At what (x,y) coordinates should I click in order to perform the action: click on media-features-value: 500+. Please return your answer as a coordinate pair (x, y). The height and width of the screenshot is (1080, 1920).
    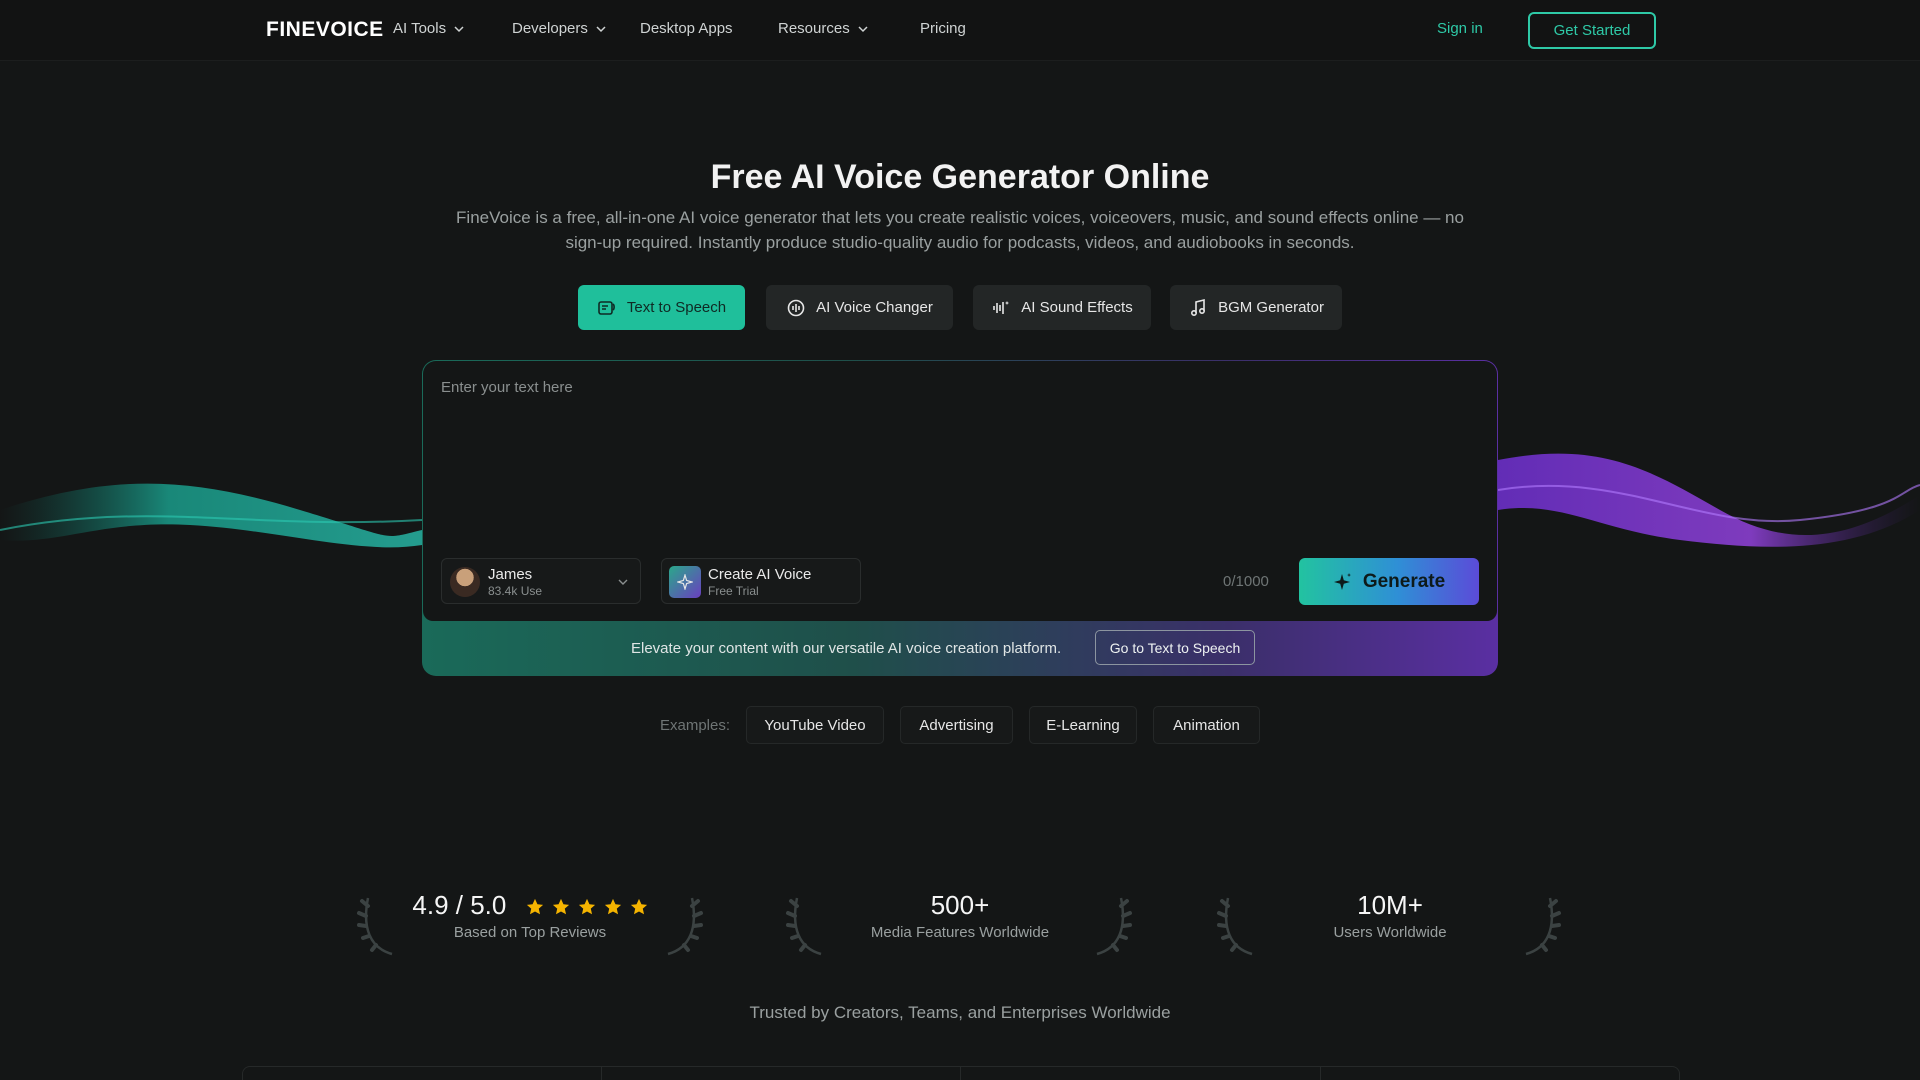
    Looking at the image, I should click on (960, 905).